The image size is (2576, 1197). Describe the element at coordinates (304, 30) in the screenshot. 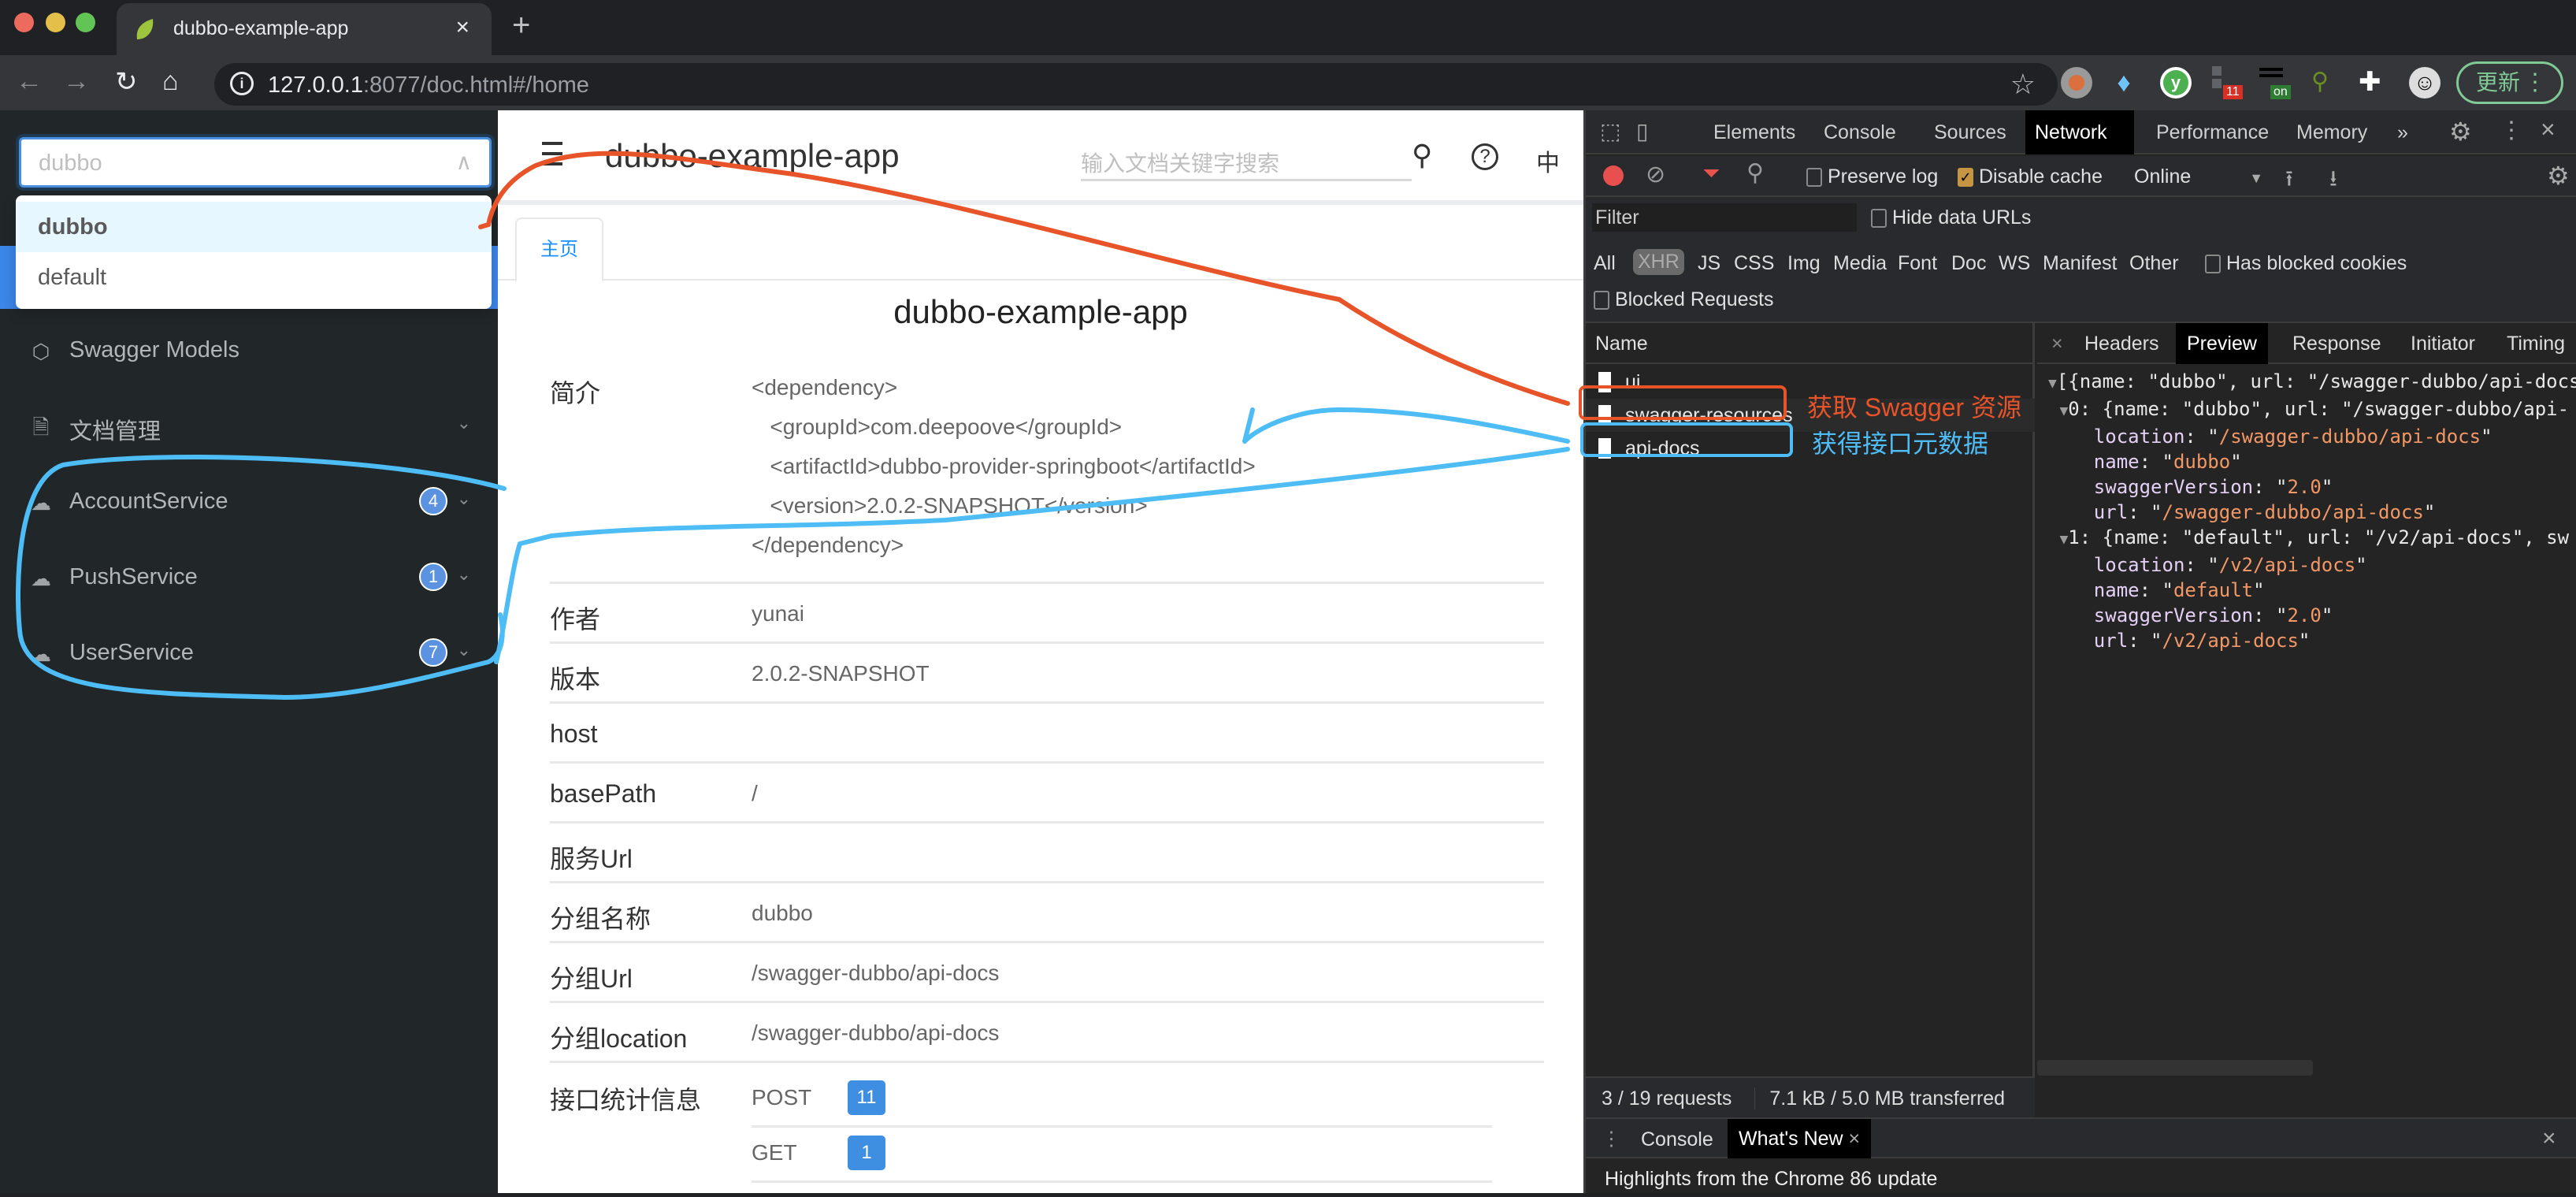

I see `browser-tab: dubbo-example-app ×` at that location.